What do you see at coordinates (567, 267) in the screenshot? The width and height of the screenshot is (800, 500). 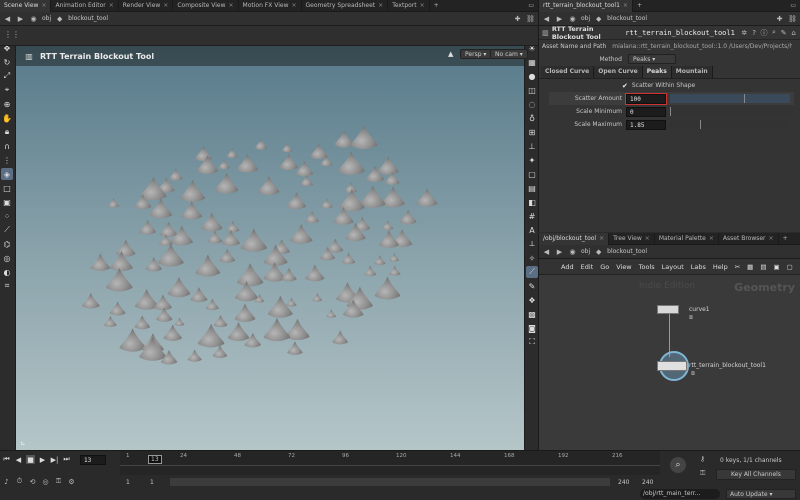 I see `menu-add: Add` at bounding box center [567, 267].